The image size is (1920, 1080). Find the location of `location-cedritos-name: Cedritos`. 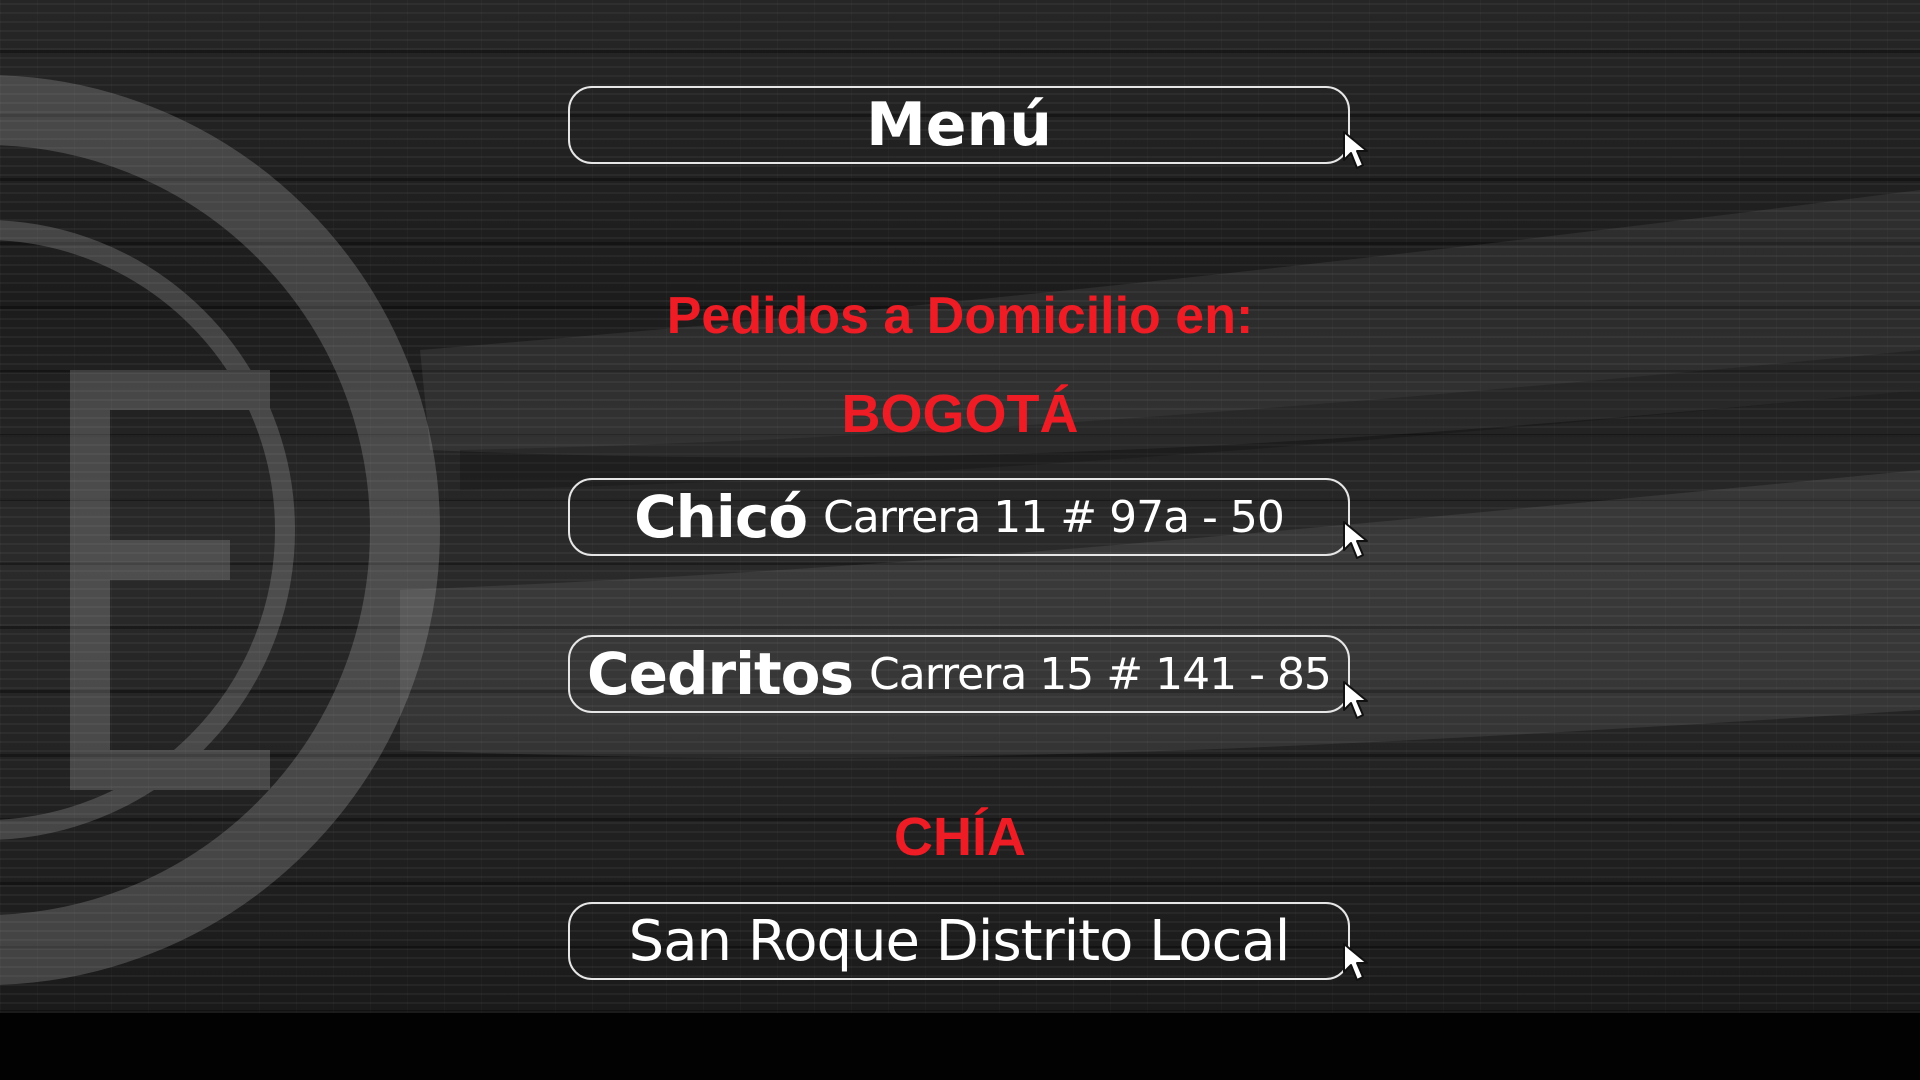

location-cedritos-name: Cedritos is located at coordinates (720, 674).